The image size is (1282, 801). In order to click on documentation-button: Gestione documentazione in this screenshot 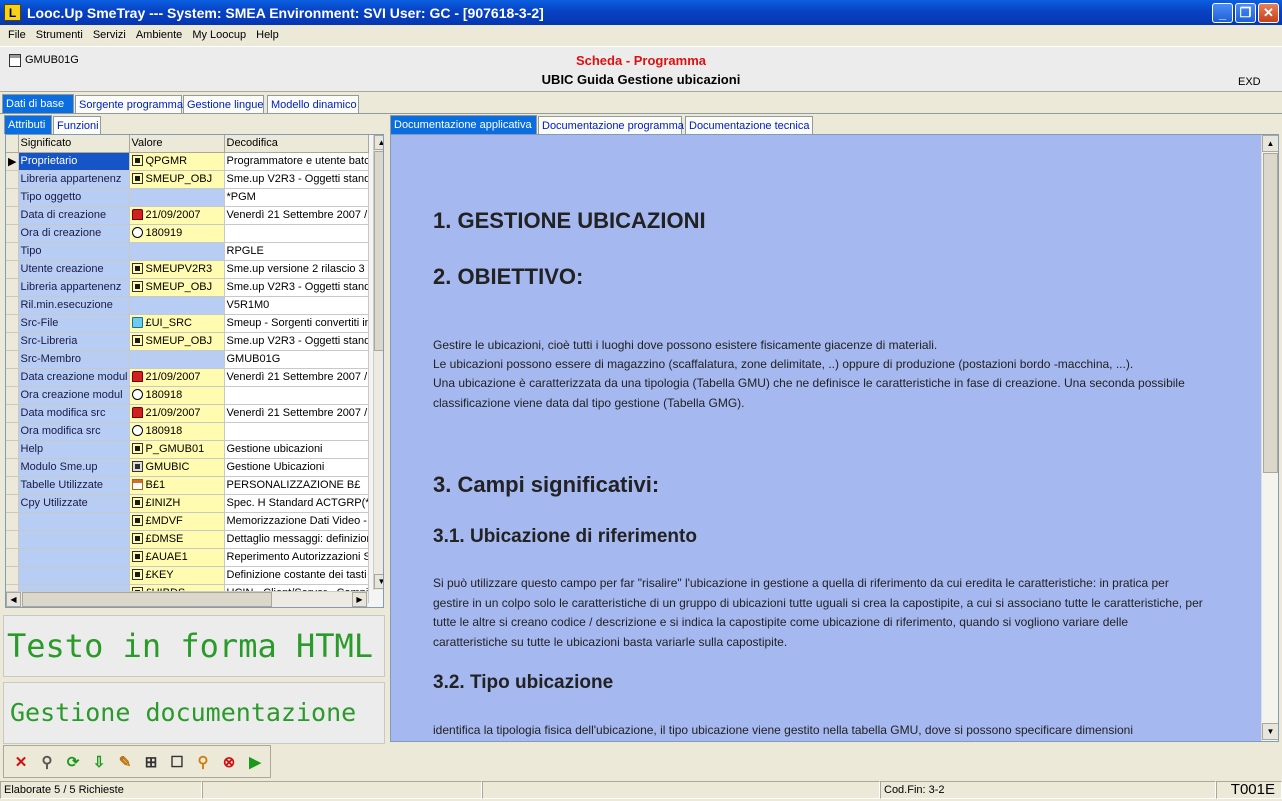, I will do `click(194, 713)`.